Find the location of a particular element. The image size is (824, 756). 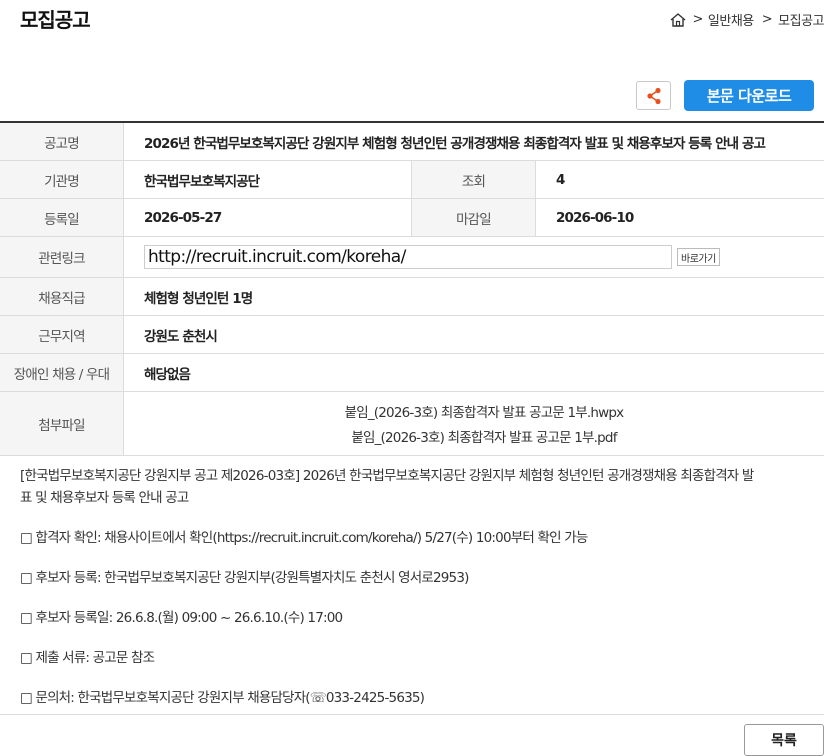

job-label: 채용직급 is located at coordinates (62, 296).